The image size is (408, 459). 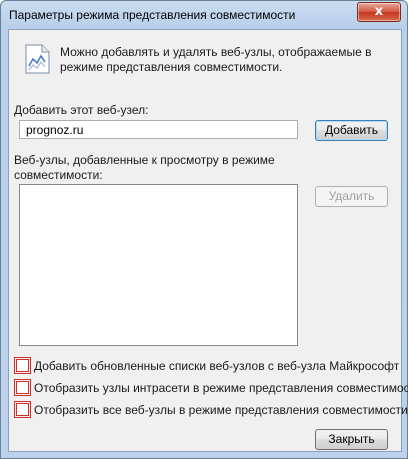 What do you see at coordinates (22, 387) in the screenshot?
I see `option-intranet-sites-checkbox` at bounding box center [22, 387].